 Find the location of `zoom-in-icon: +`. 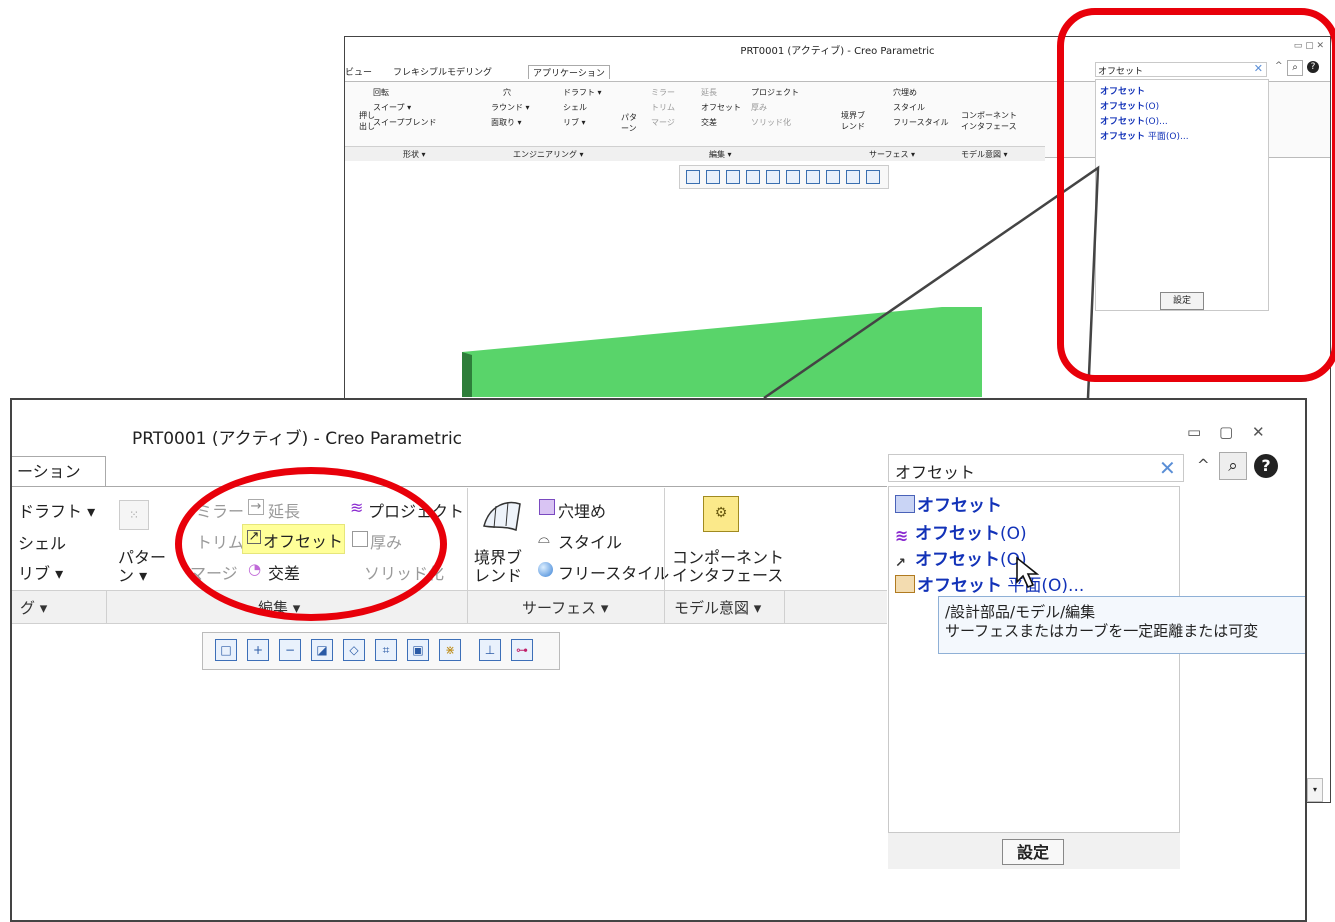

zoom-in-icon: + is located at coordinates (258, 650).